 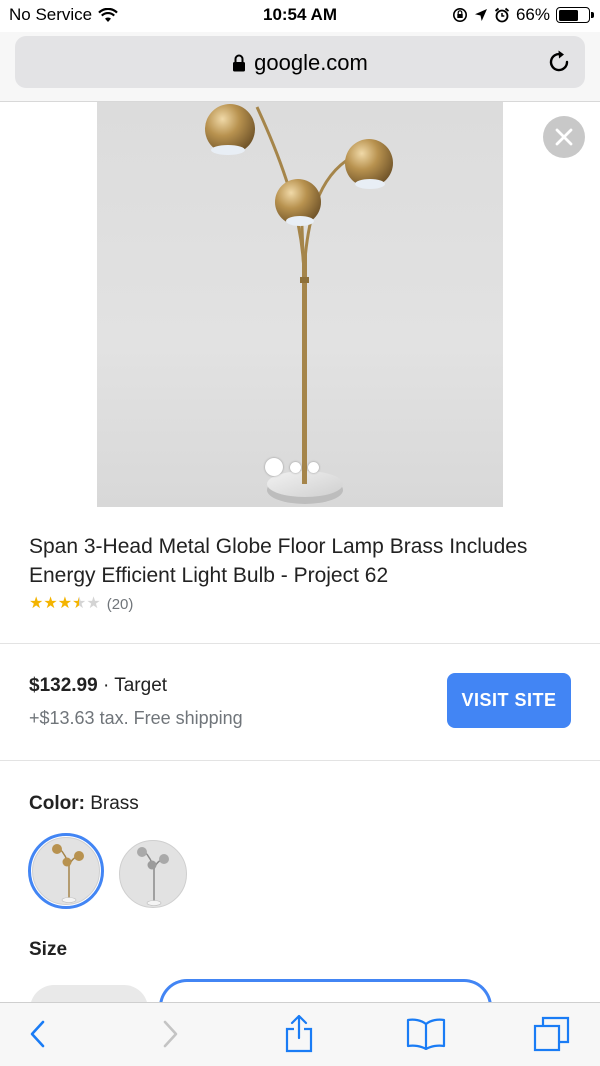 What do you see at coordinates (509, 700) in the screenshot?
I see `visit-site-button: VISIT SITE` at bounding box center [509, 700].